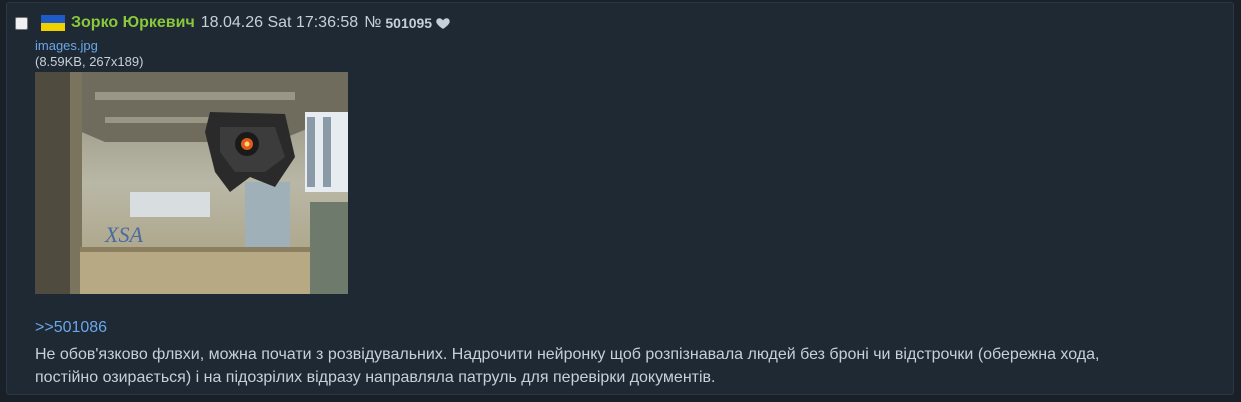 The width and height of the screenshot is (1241, 402). I want to click on post-date: 18.04.26 Sat 17:36:58, so click(279, 22).